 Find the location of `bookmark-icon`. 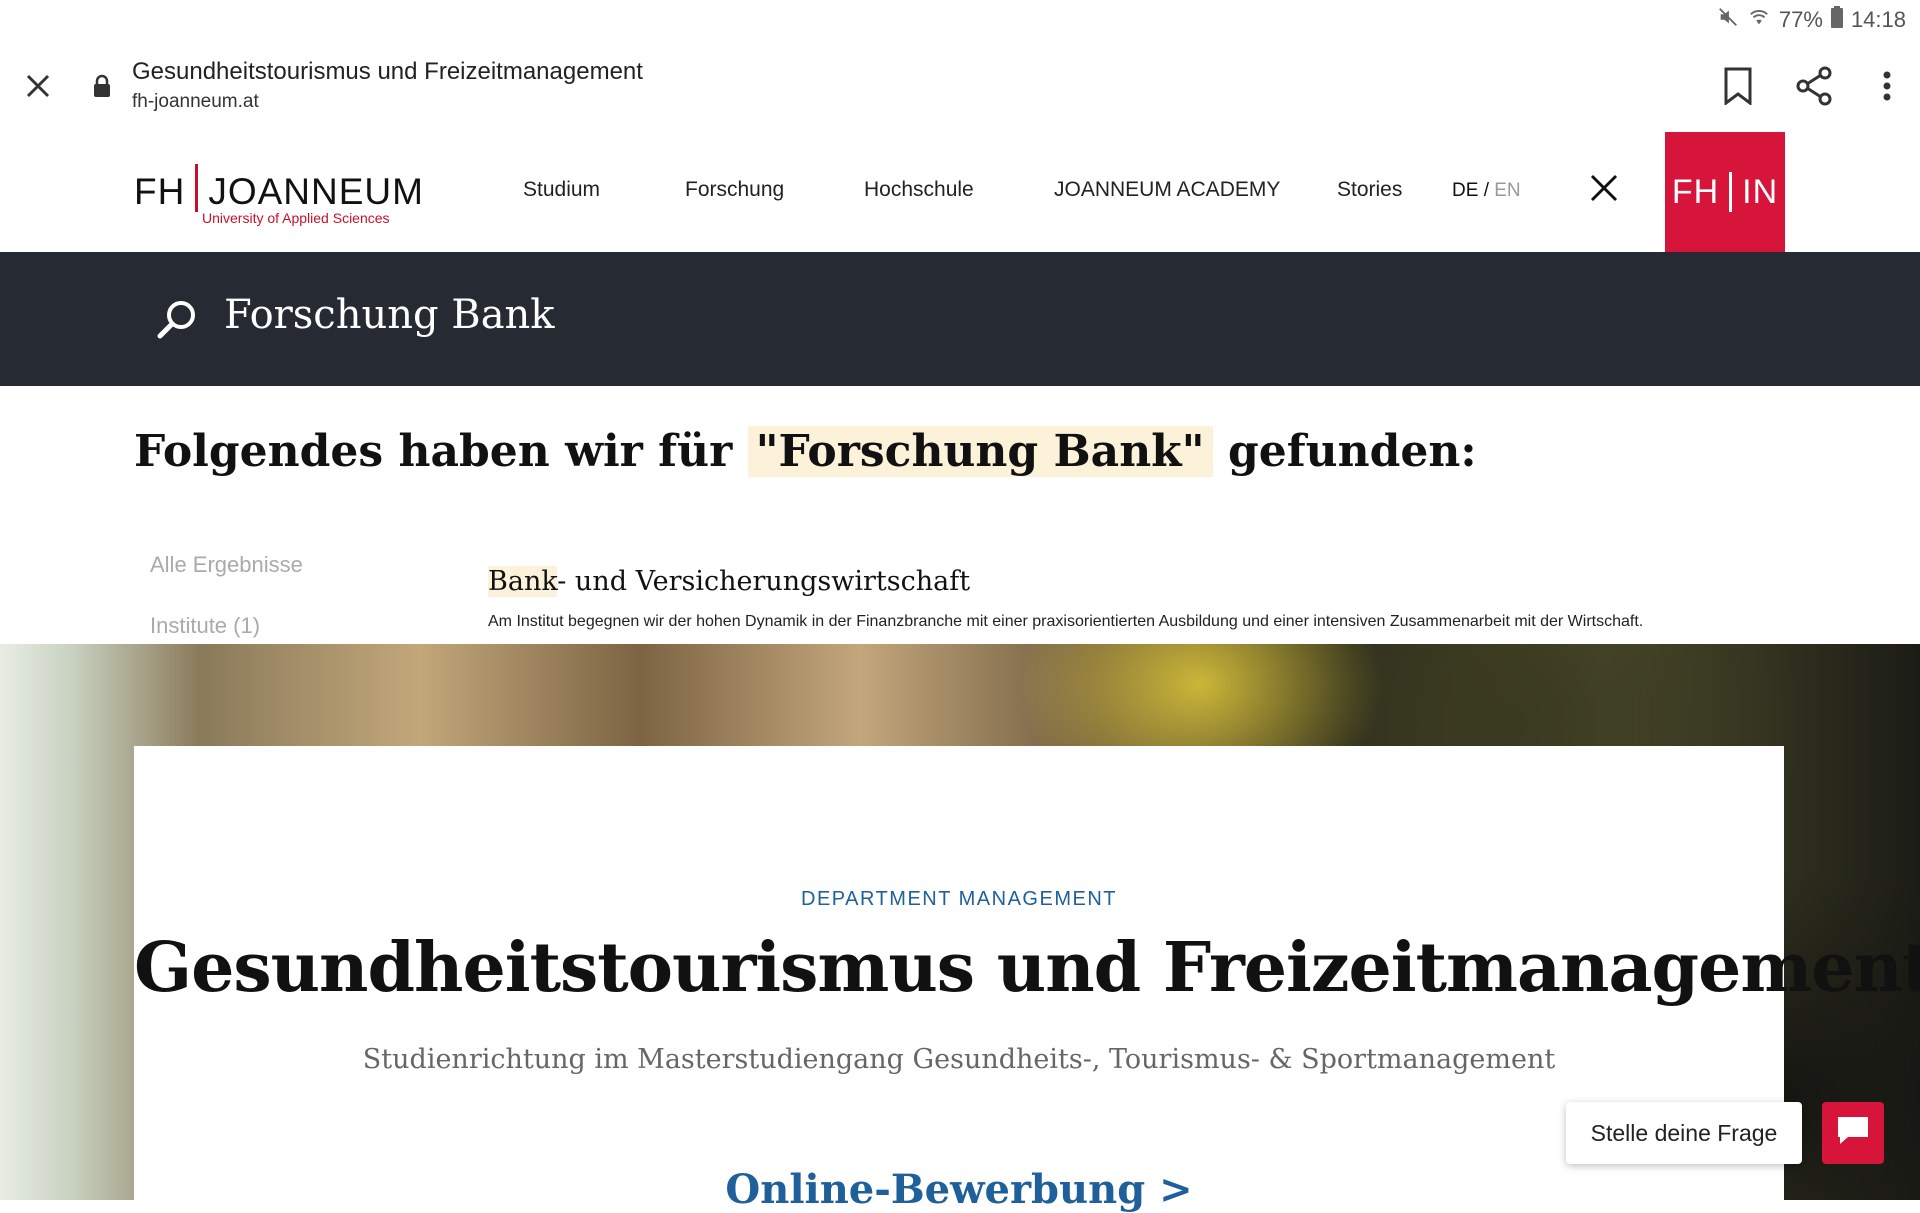

bookmark-icon is located at coordinates (1738, 86).